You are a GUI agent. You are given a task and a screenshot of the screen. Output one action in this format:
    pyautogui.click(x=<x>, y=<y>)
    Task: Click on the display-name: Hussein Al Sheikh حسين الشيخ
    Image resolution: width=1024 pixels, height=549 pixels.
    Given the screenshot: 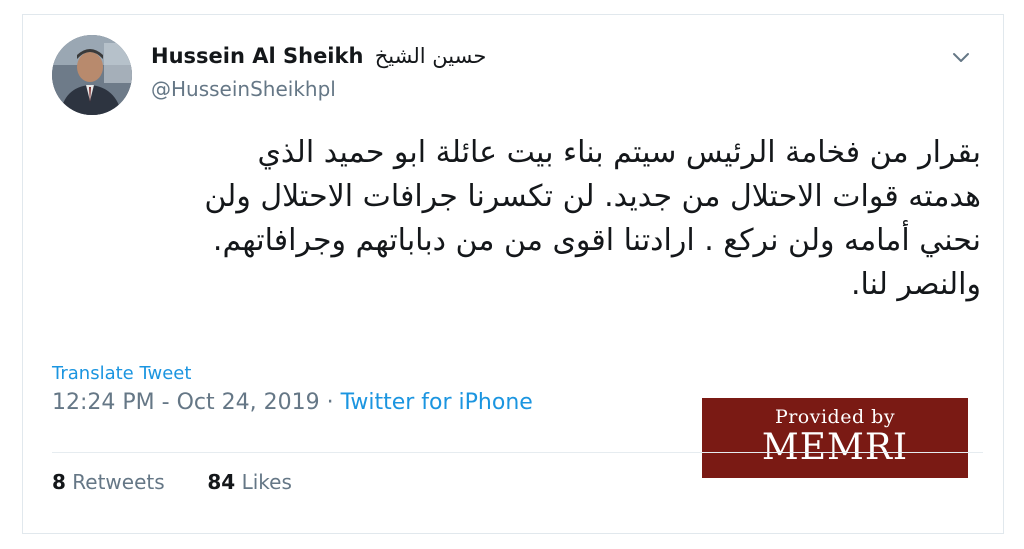 What is the action you would take?
    pyautogui.click(x=318, y=56)
    